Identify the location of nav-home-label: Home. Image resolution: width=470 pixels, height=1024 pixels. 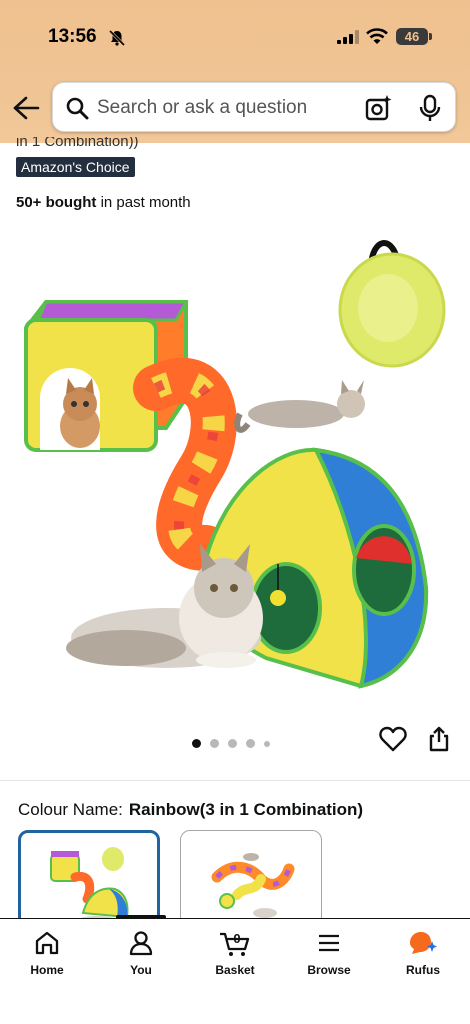
(47, 970).